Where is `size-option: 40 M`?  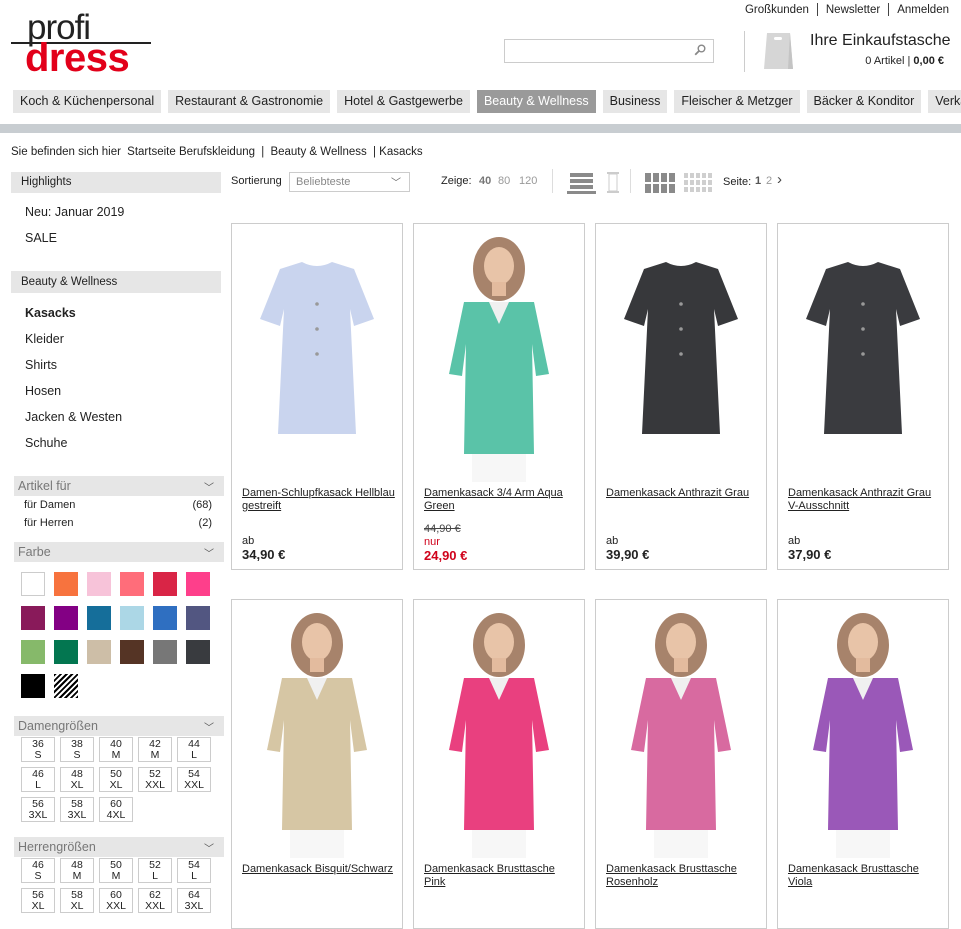
size-option: 40 M is located at coordinates (116, 749).